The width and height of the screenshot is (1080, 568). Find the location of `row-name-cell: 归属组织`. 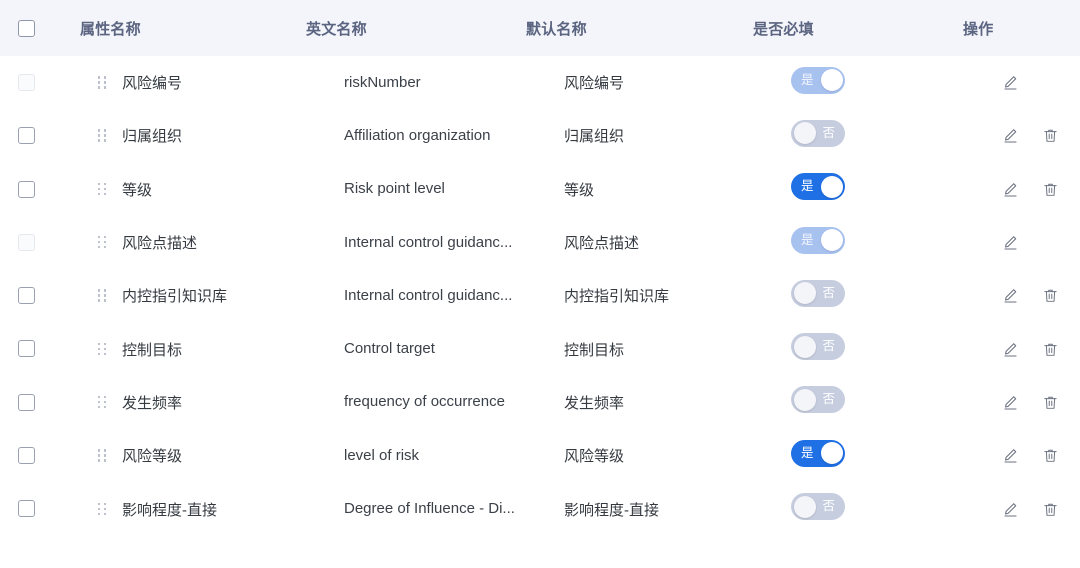

row-name-cell: 归属组织 is located at coordinates (211, 135).